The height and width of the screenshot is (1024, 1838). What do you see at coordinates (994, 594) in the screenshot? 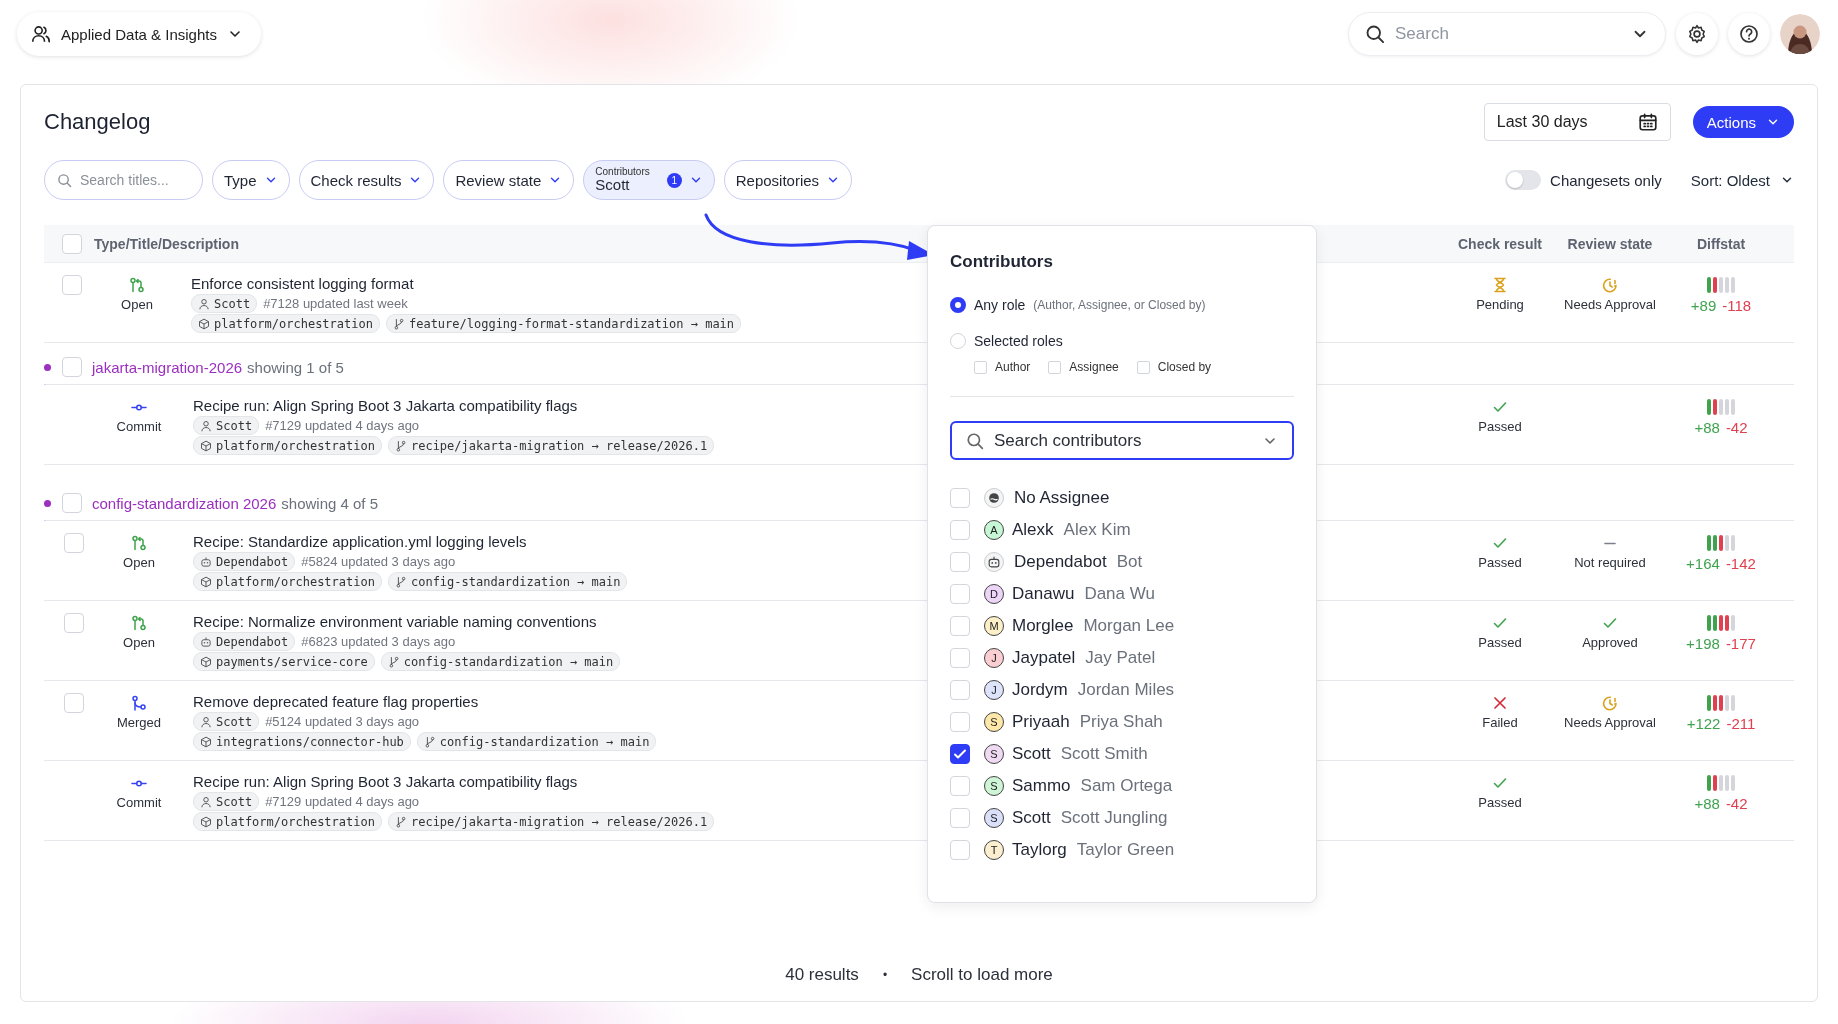
I see `avatar-initial: D` at bounding box center [994, 594].